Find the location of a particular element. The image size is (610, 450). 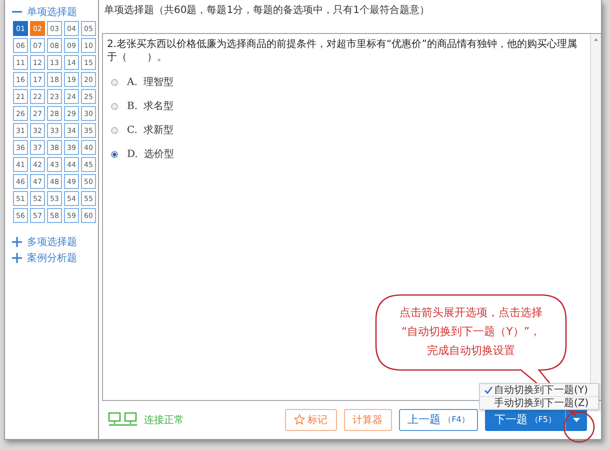

callout-text: 点击箭头展开选项，点击选择 “自动切换到下一题（Y）”， 完成自动切换设置 is located at coordinates (471, 332).